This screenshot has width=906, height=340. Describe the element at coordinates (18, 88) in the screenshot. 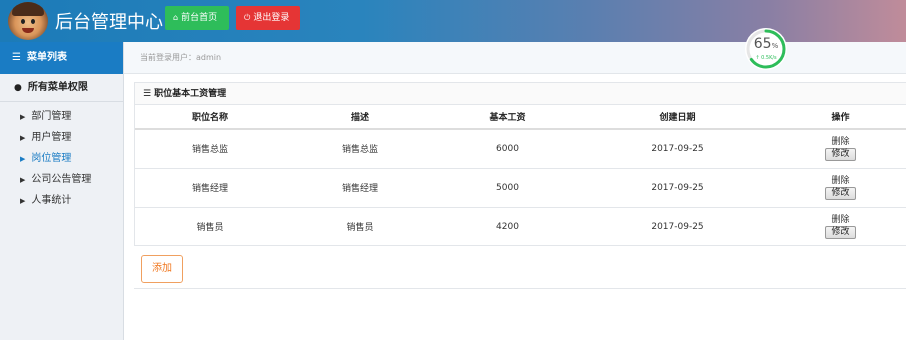

I see `user-icon: ●` at that location.